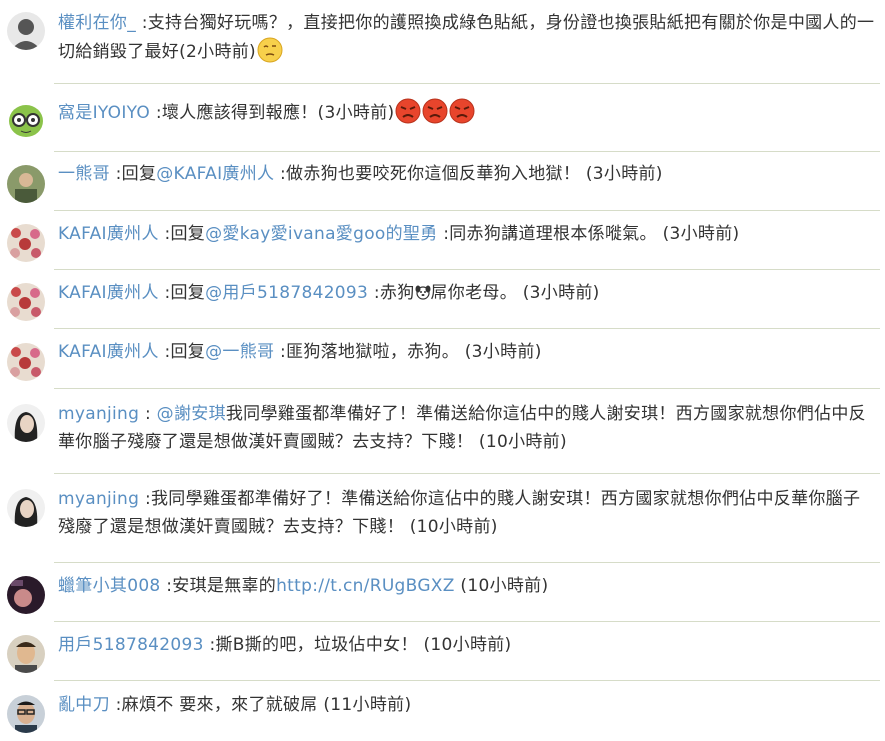 The height and width of the screenshot is (741, 885). I want to click on username-link: 一熊哥, so click(84, 174).